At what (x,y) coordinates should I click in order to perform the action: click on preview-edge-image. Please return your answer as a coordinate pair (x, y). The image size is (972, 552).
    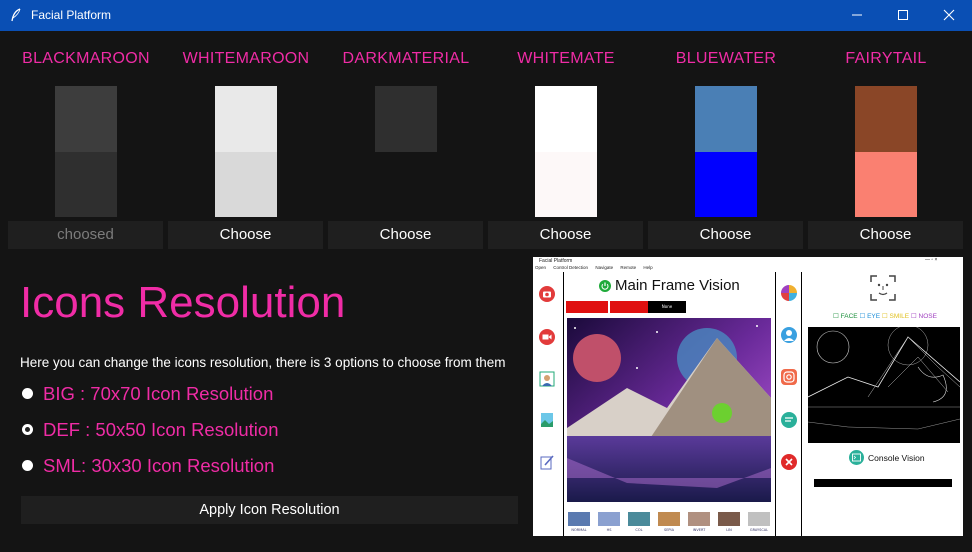
    Looking at the image, I should click on (884, 385).